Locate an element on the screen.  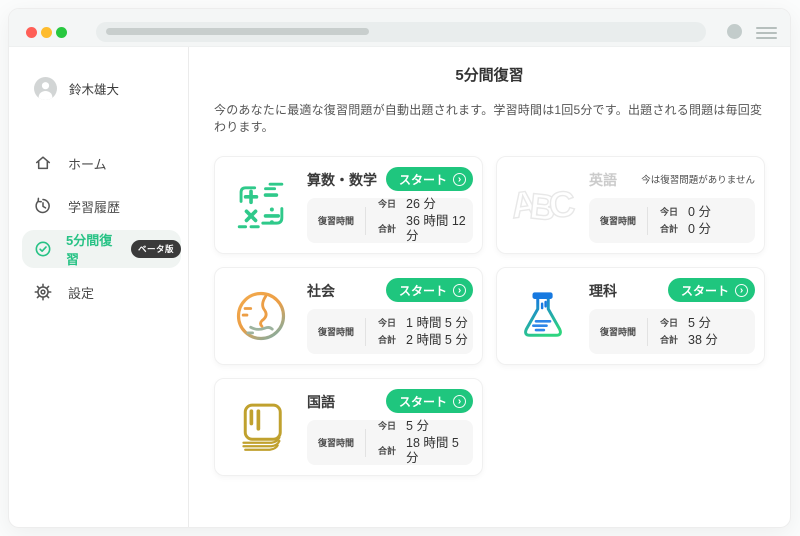
browser-titlebar is located at coordinates (399, 28).